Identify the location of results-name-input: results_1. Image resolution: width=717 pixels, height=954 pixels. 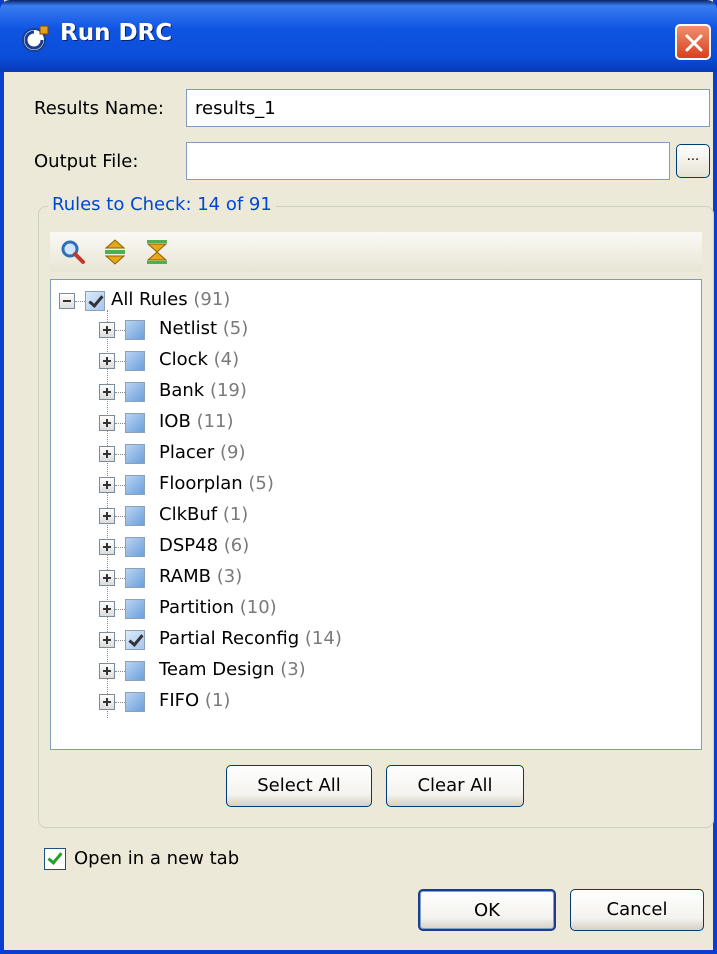
(448, 108).